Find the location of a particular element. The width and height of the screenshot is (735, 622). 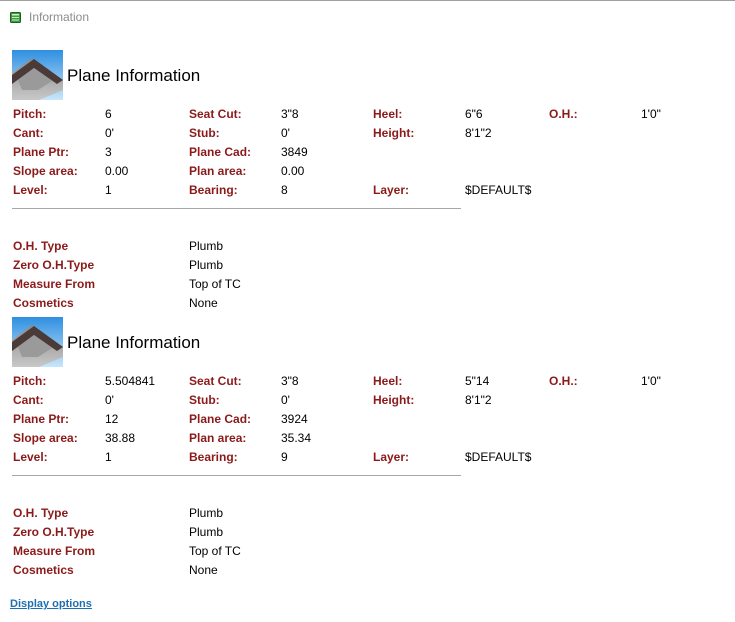

bearing-value: 9 is located at coordinates (284, 457).